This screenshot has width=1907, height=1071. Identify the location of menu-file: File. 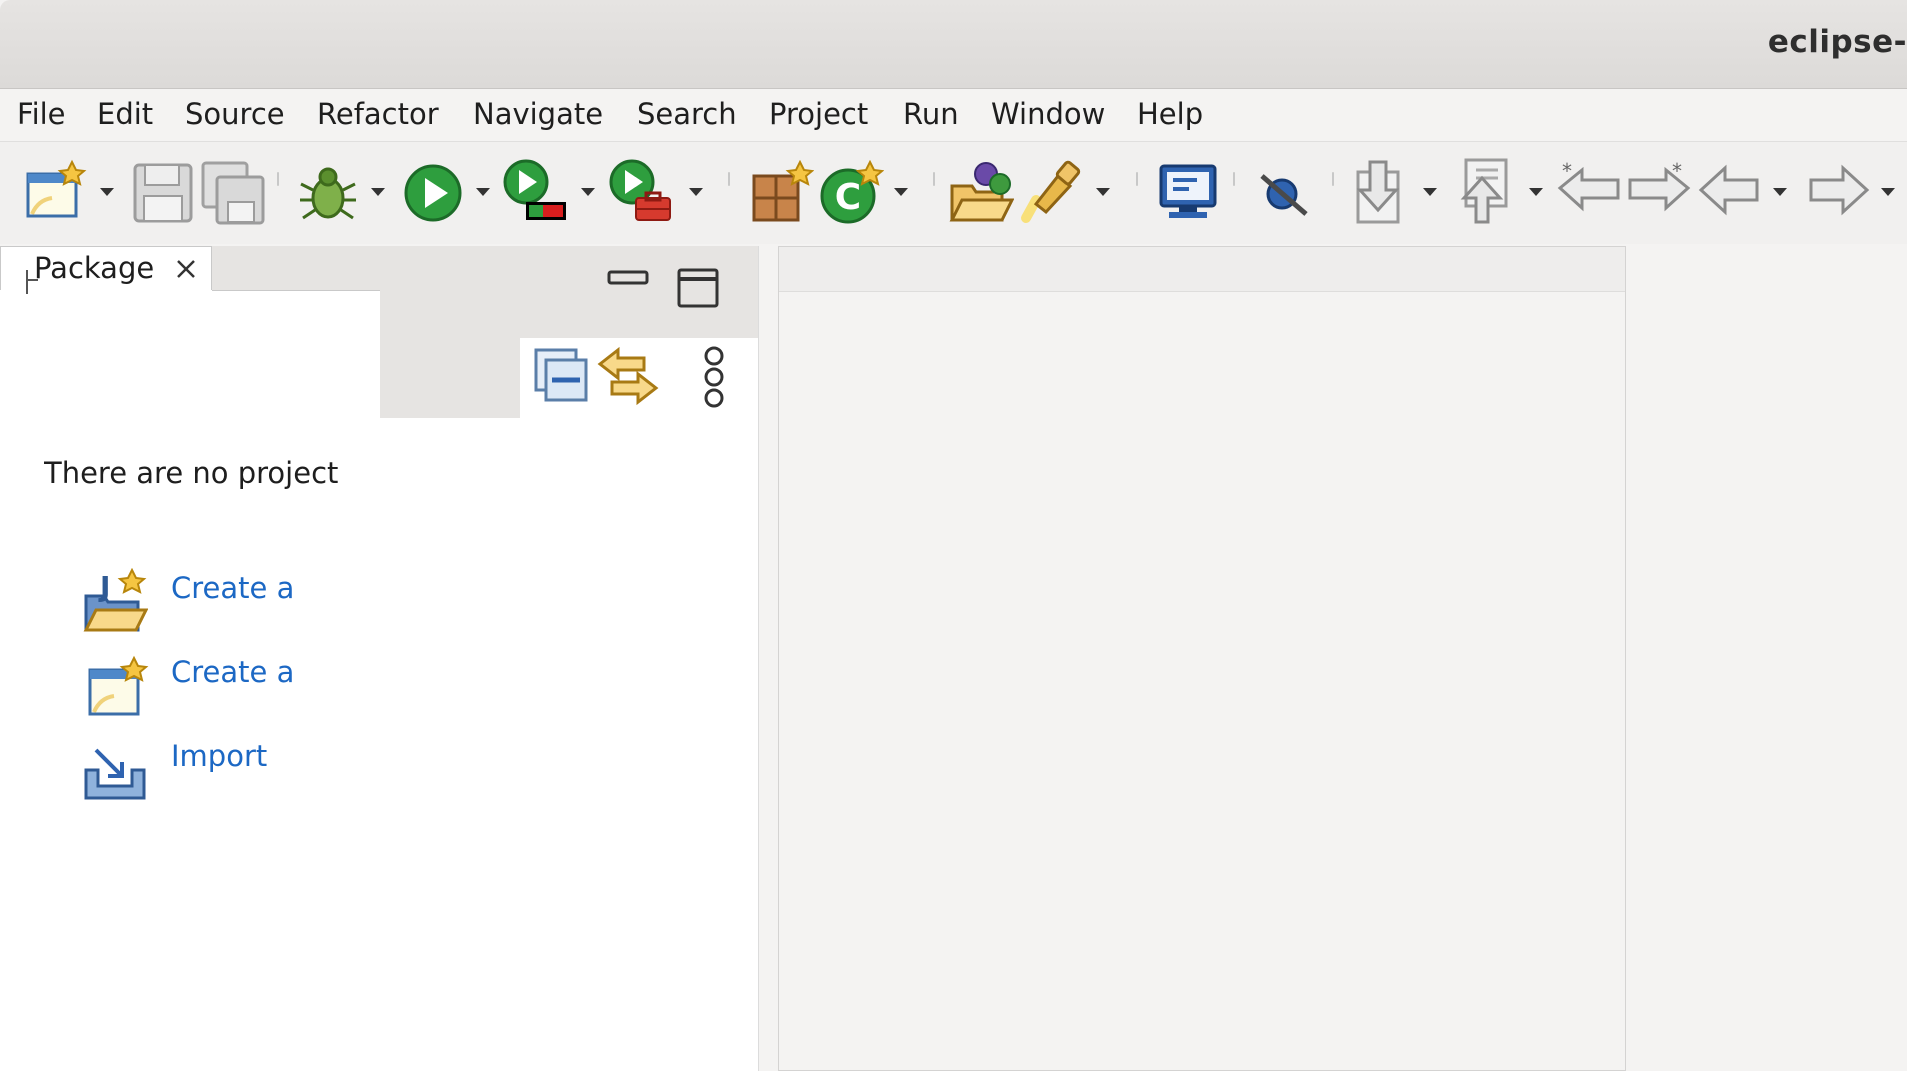
(41, 114).